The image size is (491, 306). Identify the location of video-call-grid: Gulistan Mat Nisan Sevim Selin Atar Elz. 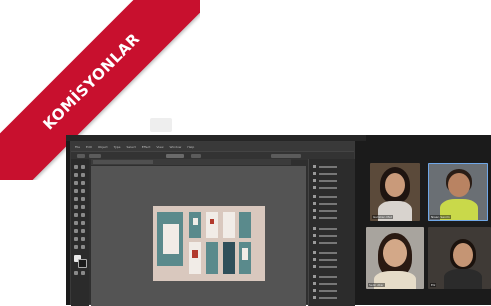
(428, 231).